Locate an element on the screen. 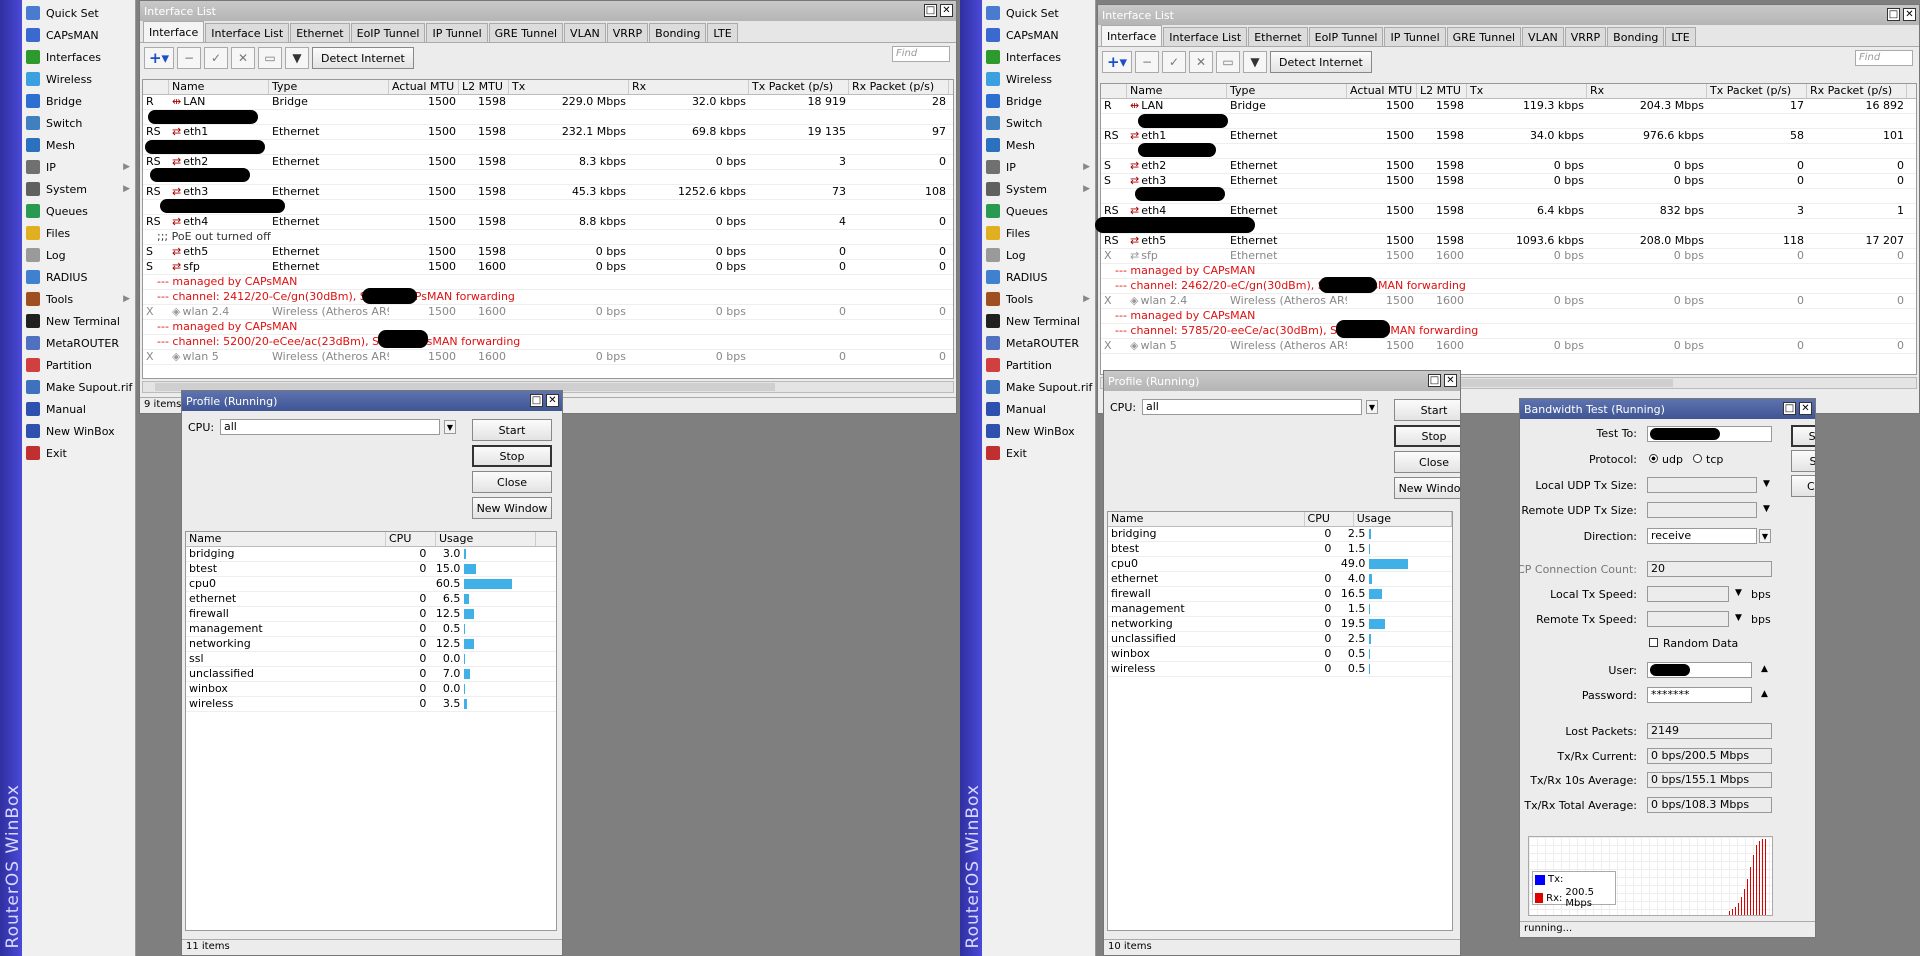 The image size is (1920, 956). menu-item-tools: Tools ▶ is located at coordinates (79, 299).